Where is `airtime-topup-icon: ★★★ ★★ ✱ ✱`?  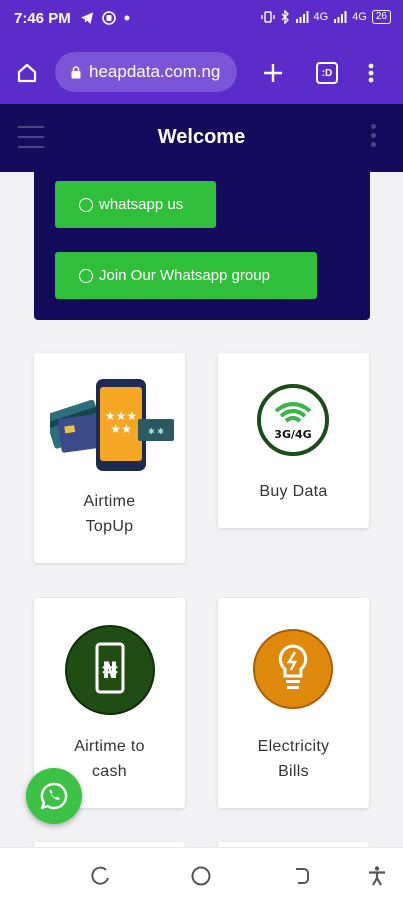 airtime-topup-icon: ★★★ ★★ ✱ ✱ is located at coordinates (112, 425).